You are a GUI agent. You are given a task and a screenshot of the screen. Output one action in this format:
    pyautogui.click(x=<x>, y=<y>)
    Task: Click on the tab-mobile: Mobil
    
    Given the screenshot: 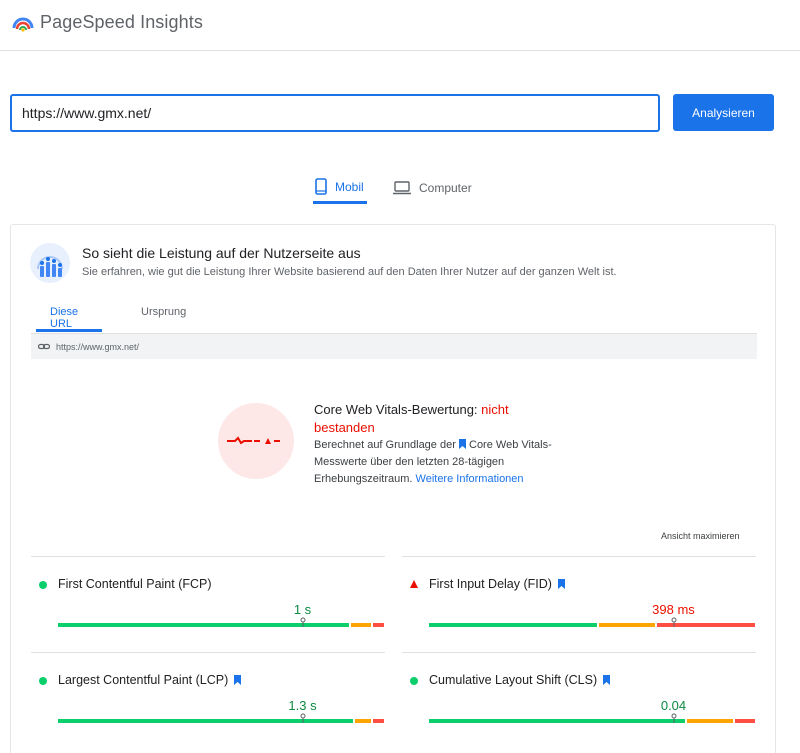 What is the action you would take?
    pyautogui.click(x=340, y=188)
    